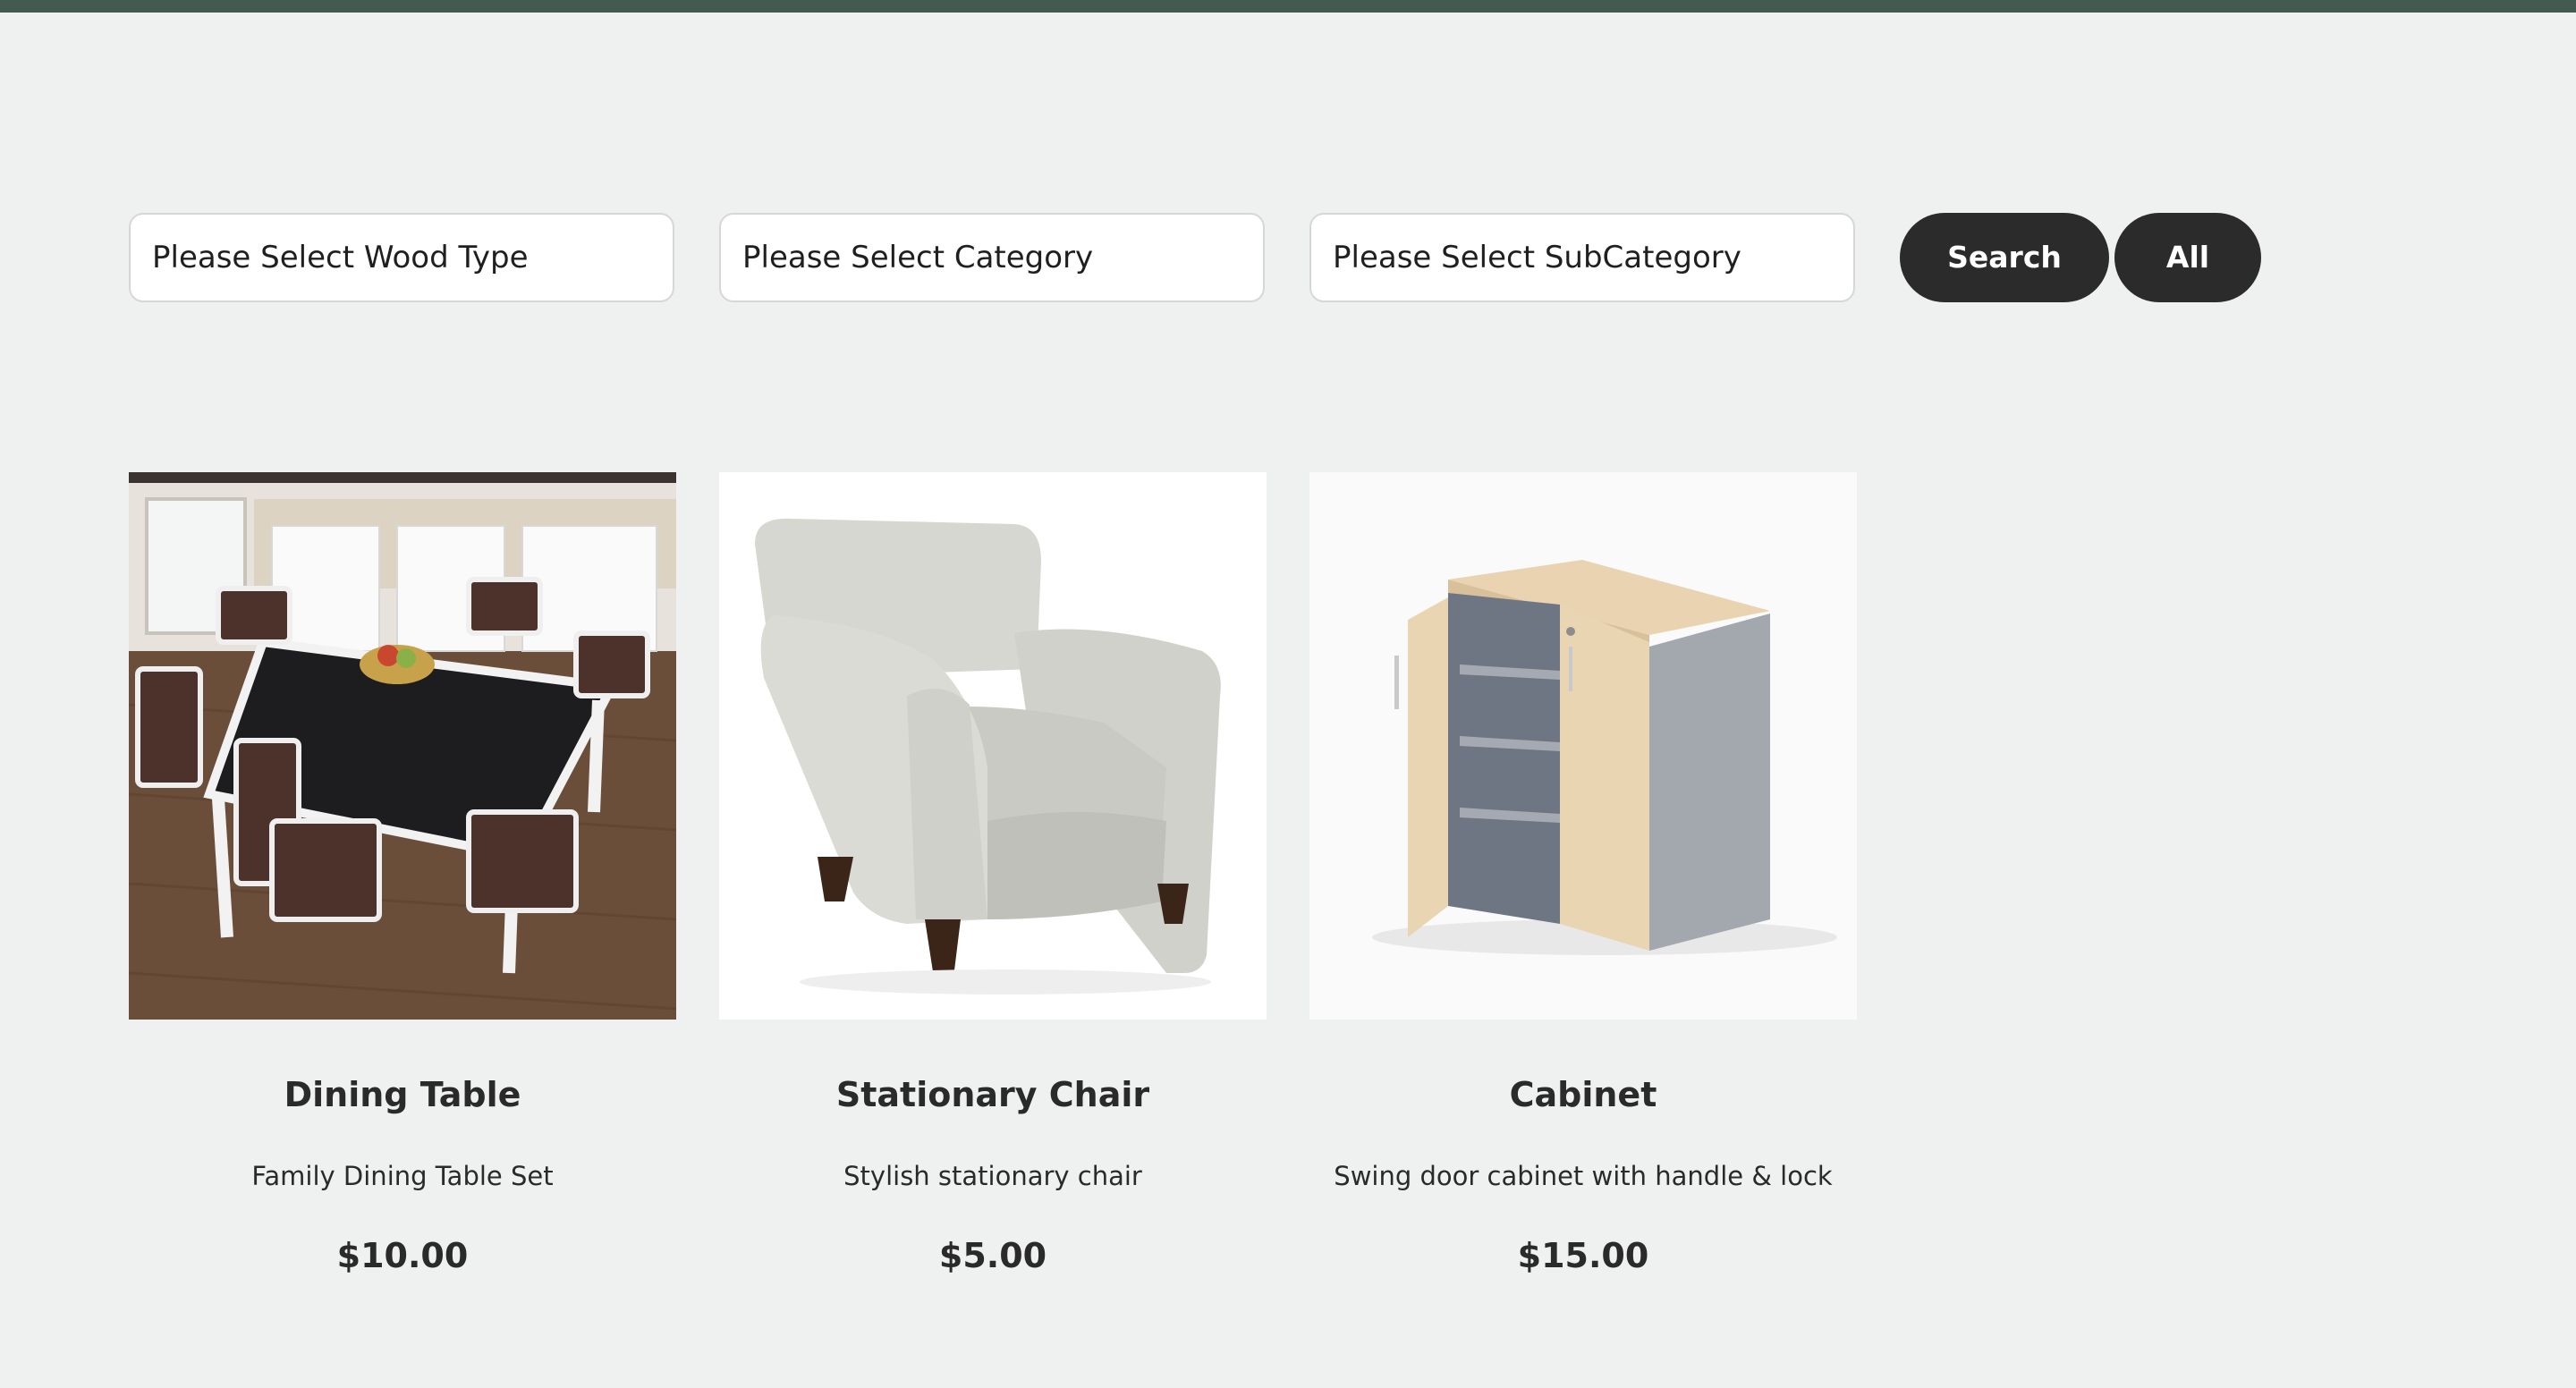 This screenshot has width=2576, height=1388. What do you see at coordinates (993, 1094) in the screenshot?
I see `product-name: Stationary Chair` at bounding box center [993, 1094].